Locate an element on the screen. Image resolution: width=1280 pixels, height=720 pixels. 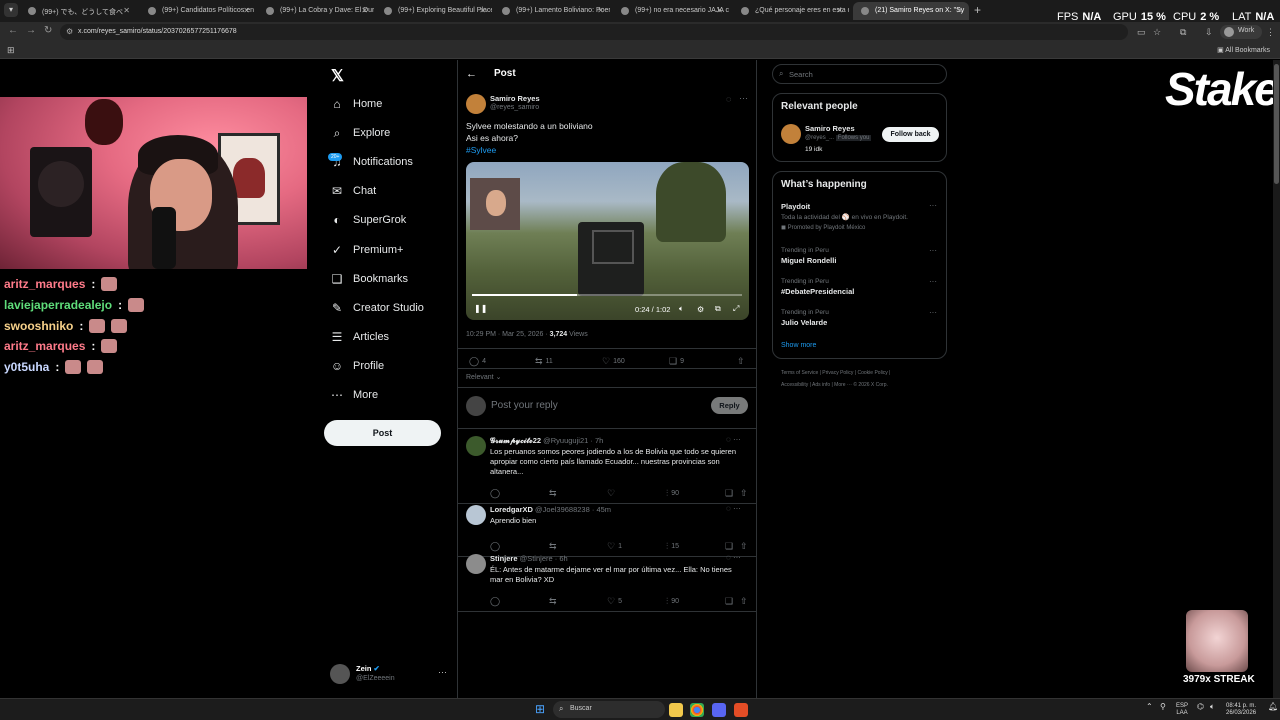
nav-item-creator-studio: ✎ Creator Studio is located at coordinates (377, 308).